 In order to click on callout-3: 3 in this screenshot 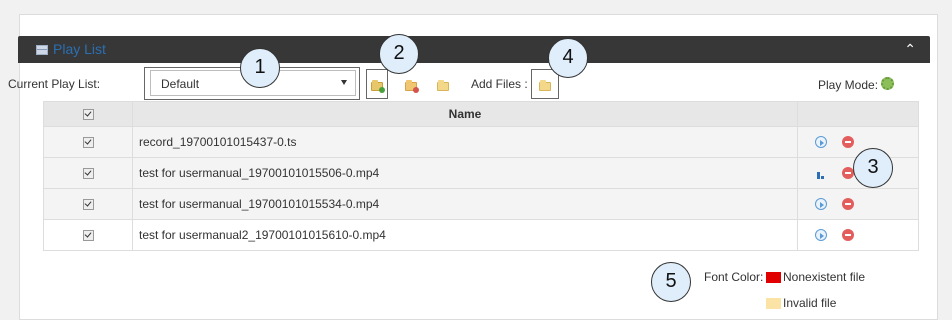, I will do `click(873, 168)`.